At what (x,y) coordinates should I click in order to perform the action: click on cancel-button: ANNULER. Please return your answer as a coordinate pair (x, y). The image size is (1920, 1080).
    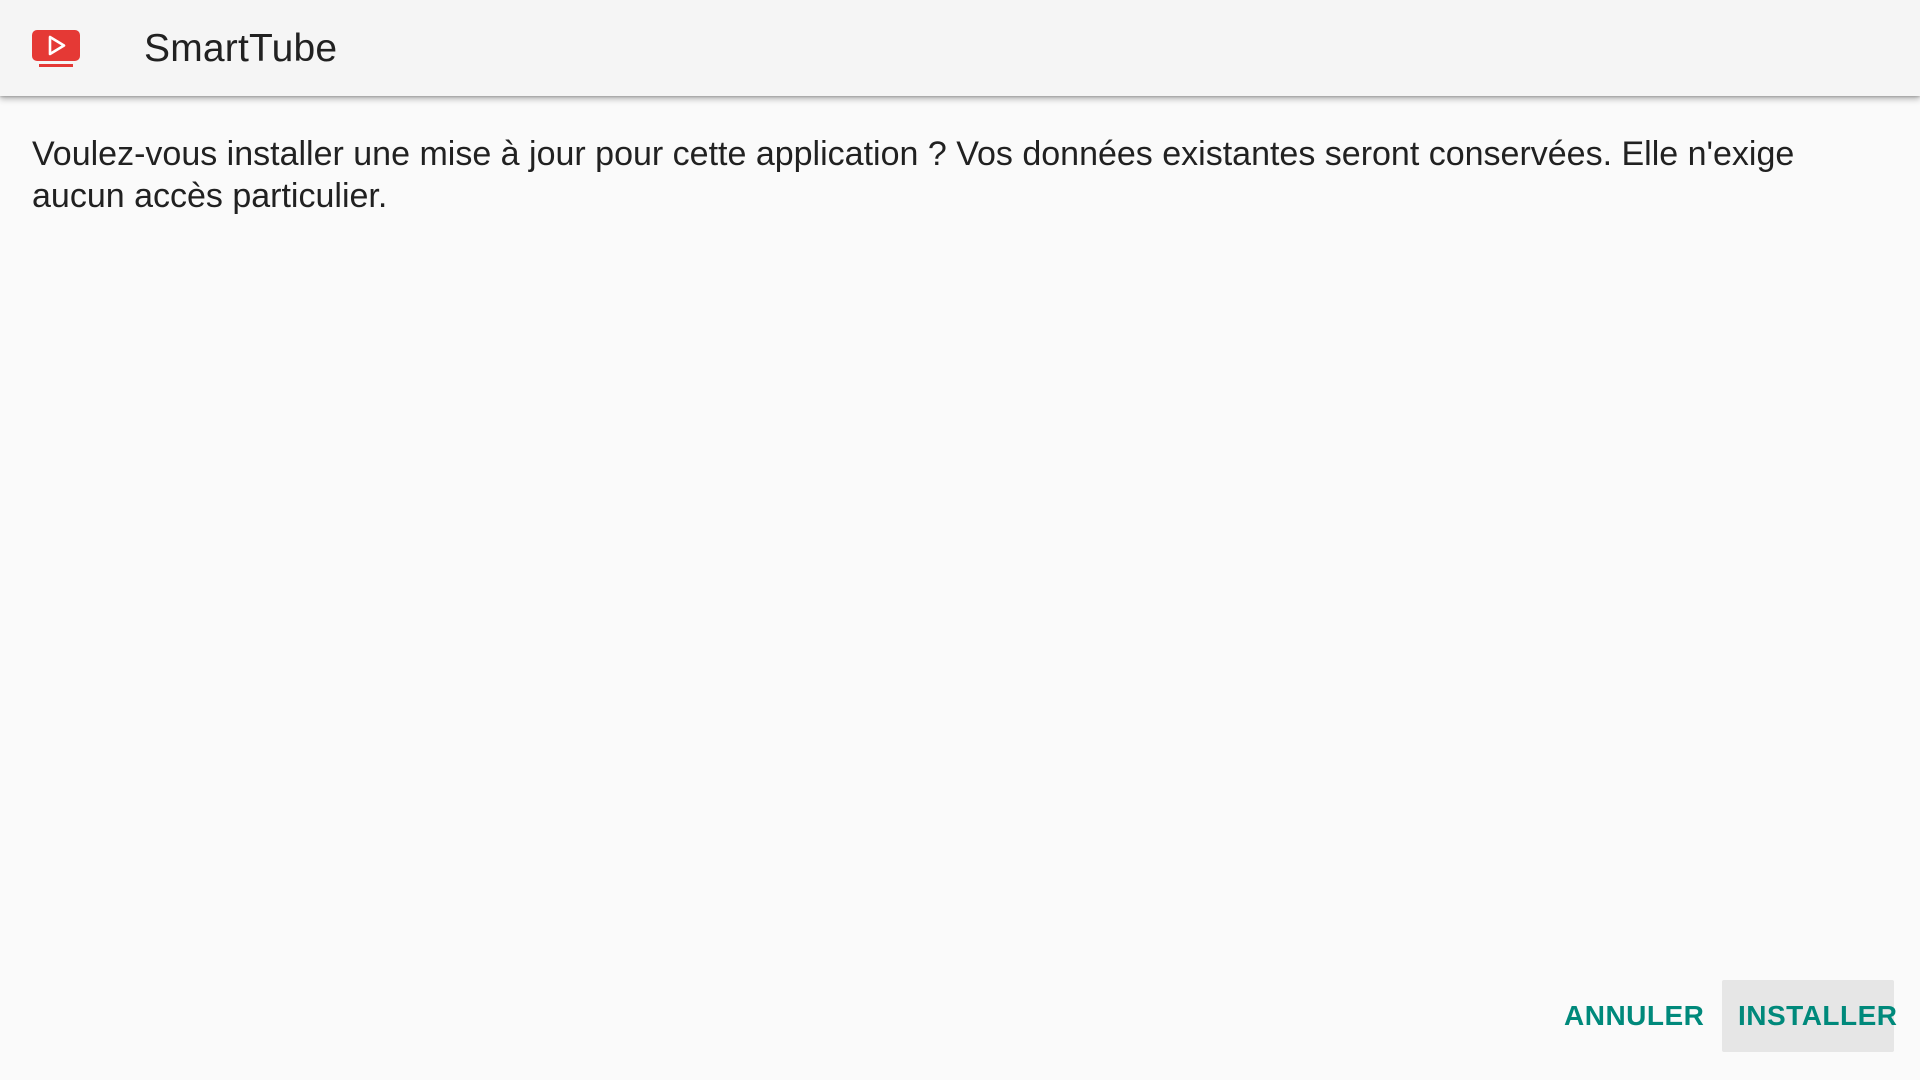
    Looking at the image, I should click on (1627, 1016).